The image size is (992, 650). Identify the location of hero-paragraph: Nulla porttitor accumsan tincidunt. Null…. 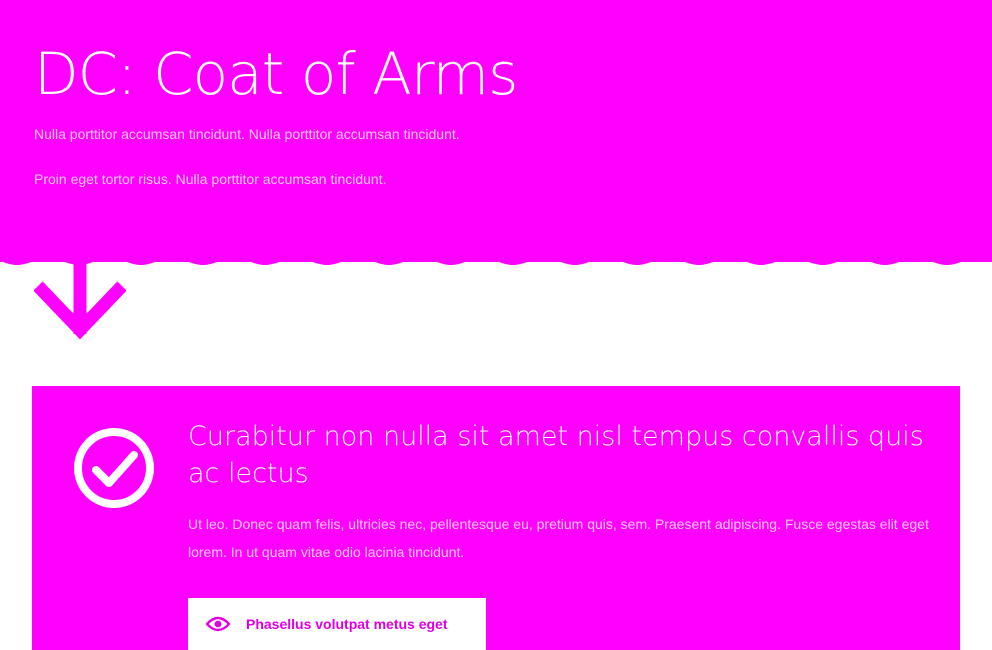
(247, 134).